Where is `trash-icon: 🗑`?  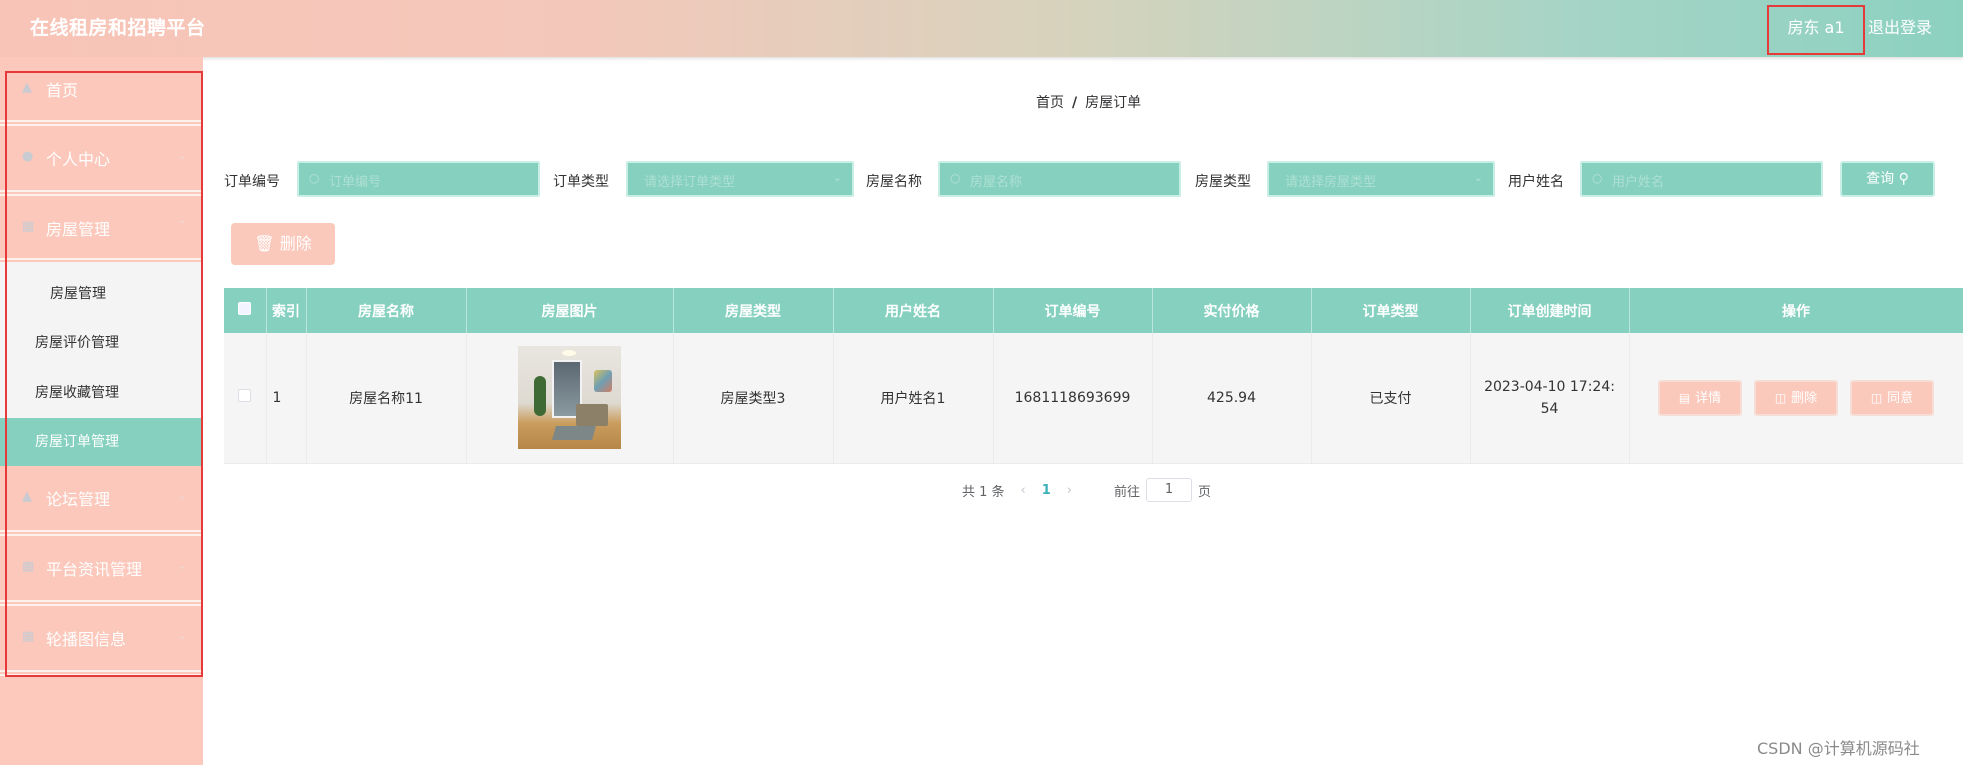
trash-icon: 🗑 is located at coordinates (264, 243).